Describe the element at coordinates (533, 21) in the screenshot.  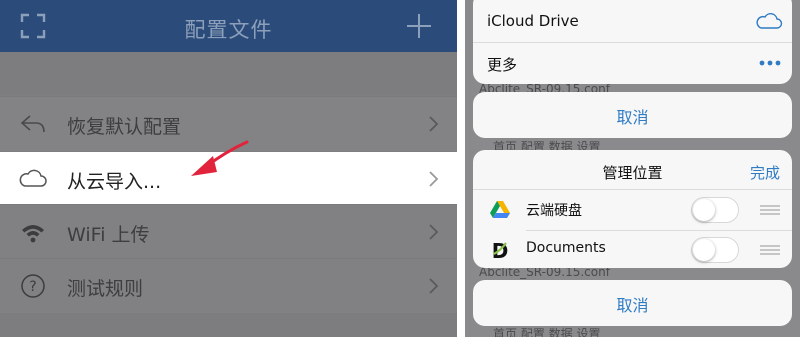
I see `menu-item-label: iCloud Drive` at that location.